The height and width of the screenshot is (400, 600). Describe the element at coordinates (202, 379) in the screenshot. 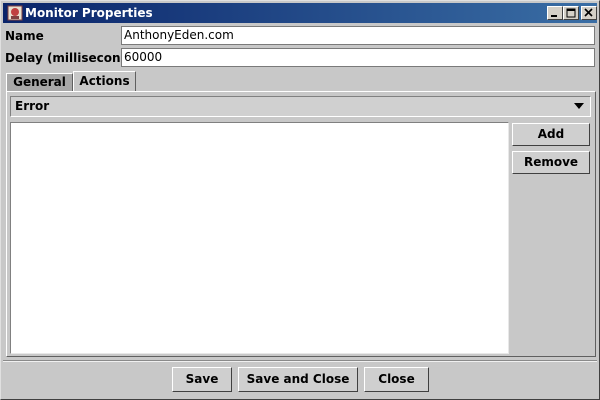

I see `save-button: Save` at that location.